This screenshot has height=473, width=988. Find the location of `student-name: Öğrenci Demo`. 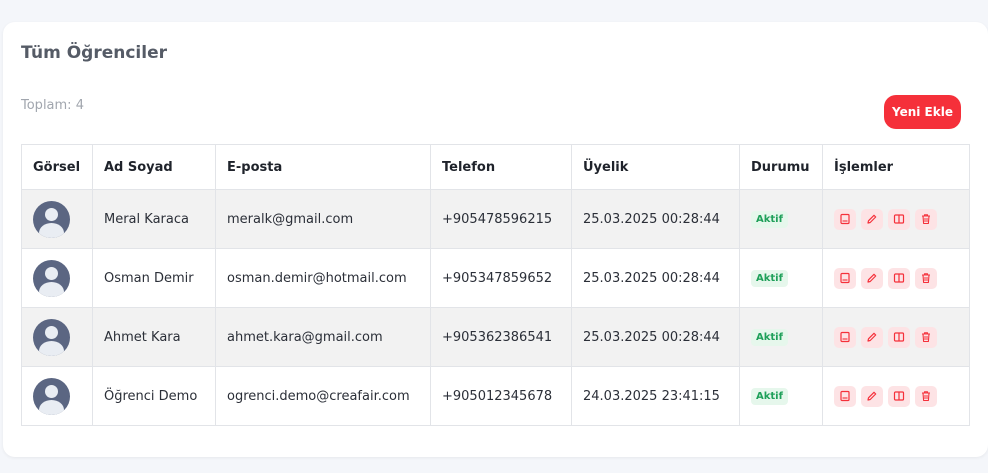

student-name: Öğrenci Demo is located at coordinates (154, 396).